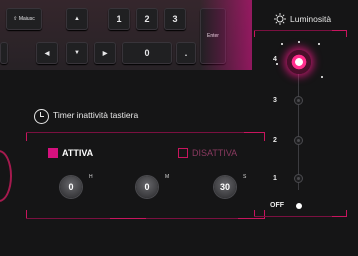 The height and width of the screenshot is (256, 358). What do you see at coordinates (311, 19) in the screenshot?
I see `luminosity-title: Luminosità` at bounding box center [311, 19].